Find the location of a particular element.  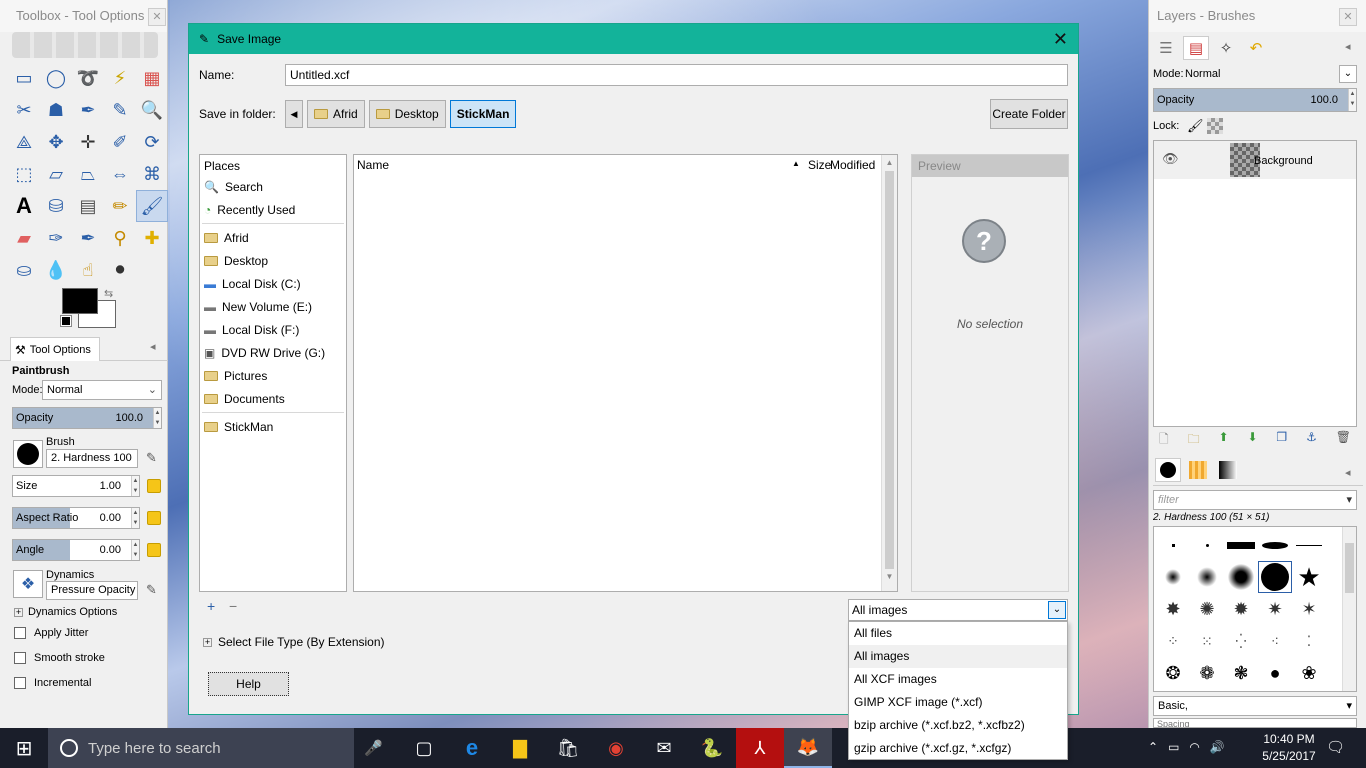

spacing-slider: Spacing is located at coordinates (1255, 723).